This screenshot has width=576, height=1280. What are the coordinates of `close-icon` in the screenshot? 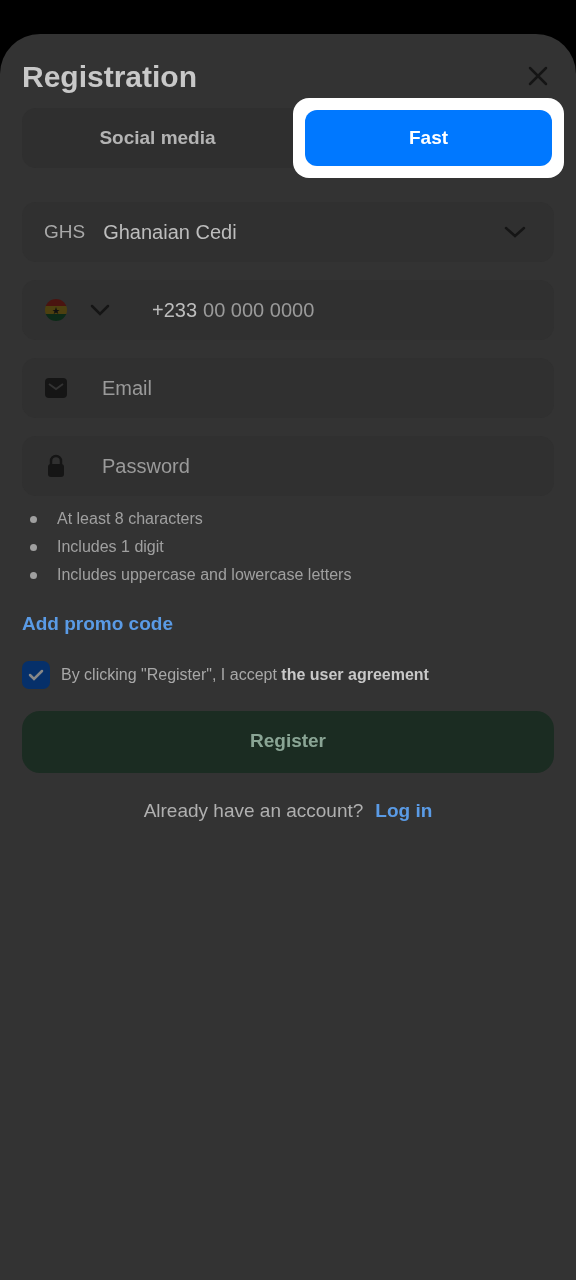 It's located at (538, 76).